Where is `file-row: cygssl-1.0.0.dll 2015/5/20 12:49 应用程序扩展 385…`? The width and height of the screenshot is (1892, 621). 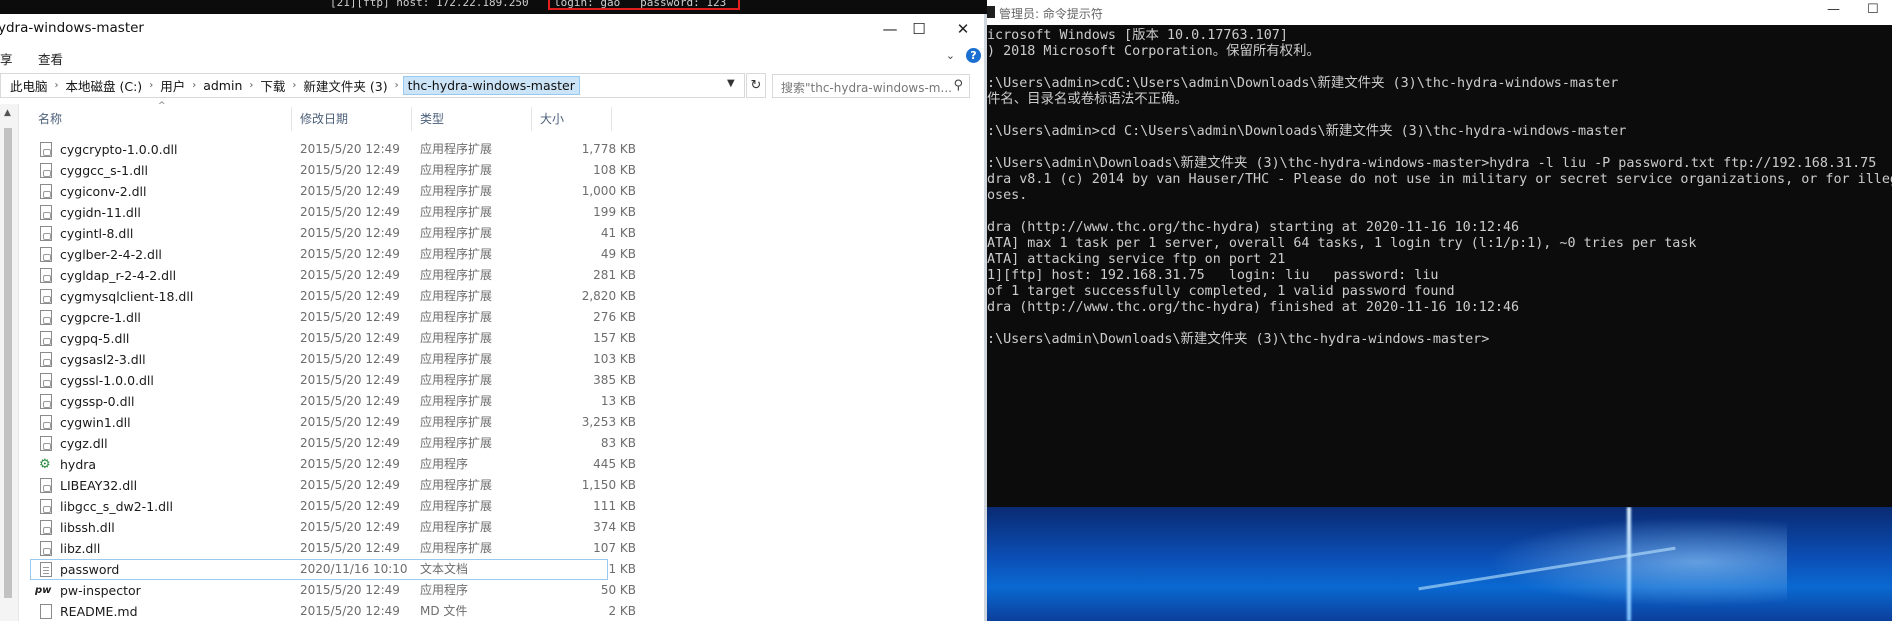
file-row: cygssl-1.0.0.dll 2015/5/20 12:49 应用程序扩展 385… is located at coordinates (333, 380).